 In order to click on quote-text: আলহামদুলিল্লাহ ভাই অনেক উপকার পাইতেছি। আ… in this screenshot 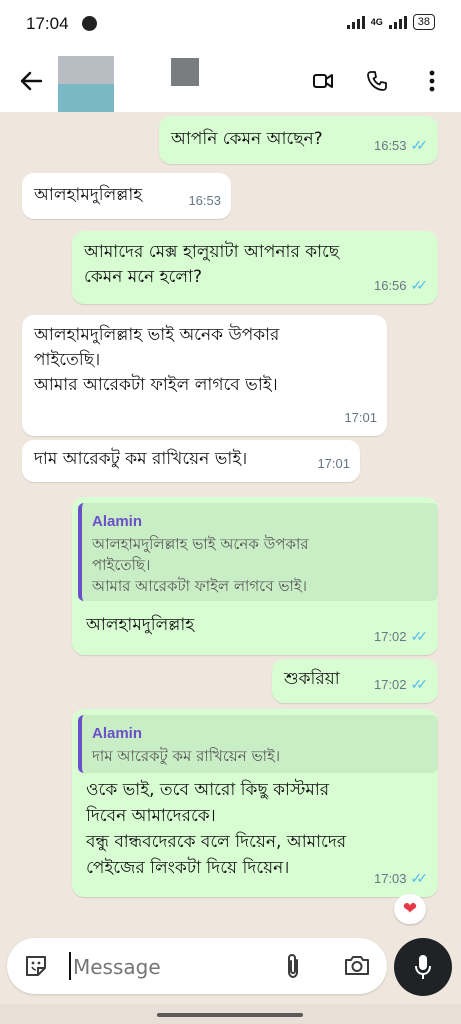, I will do `click(200, 565)`.